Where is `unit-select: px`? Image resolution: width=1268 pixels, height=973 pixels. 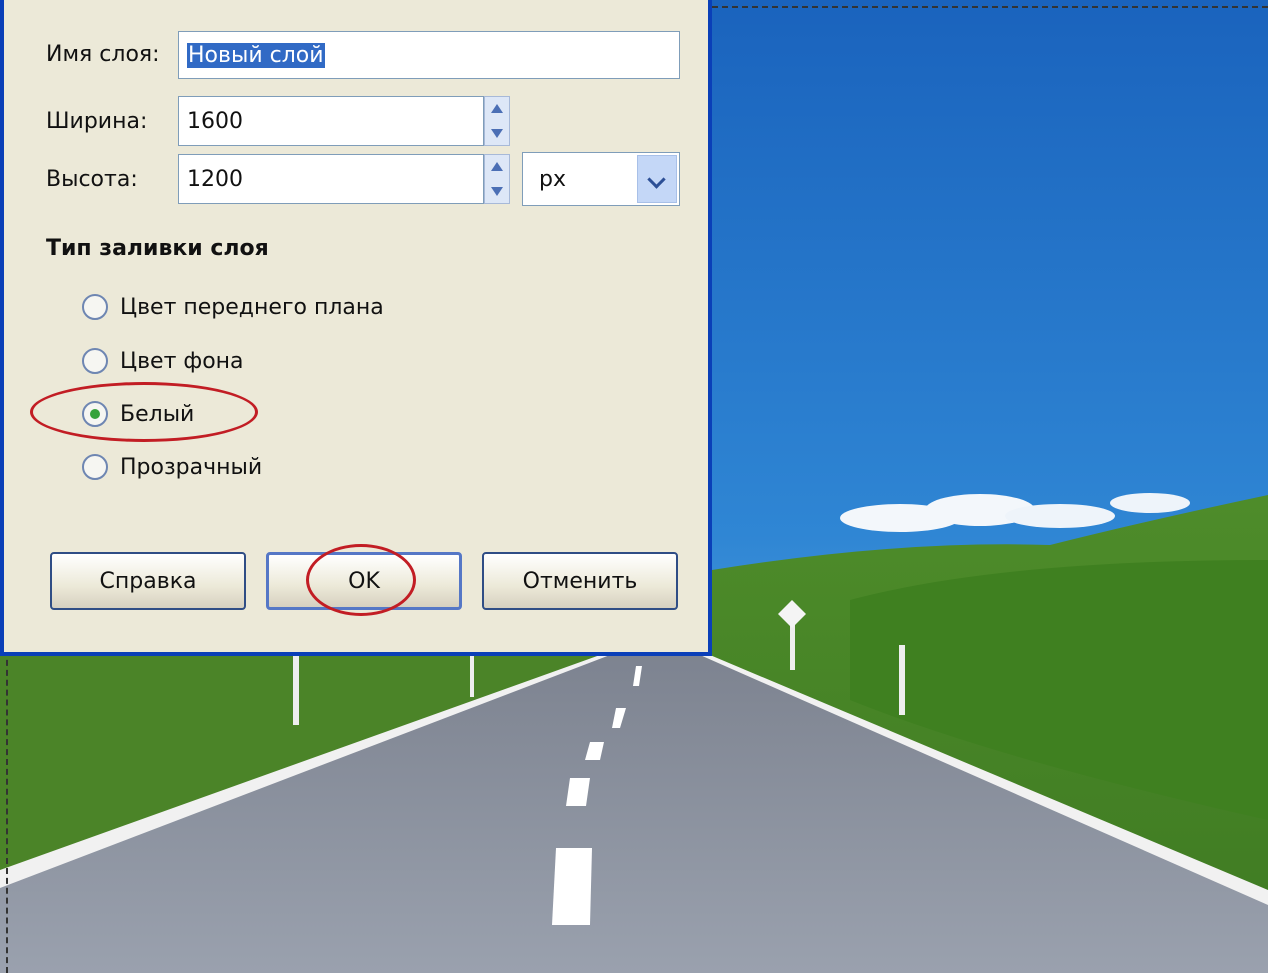 unit-select: px is located at coordinates (601, 179).